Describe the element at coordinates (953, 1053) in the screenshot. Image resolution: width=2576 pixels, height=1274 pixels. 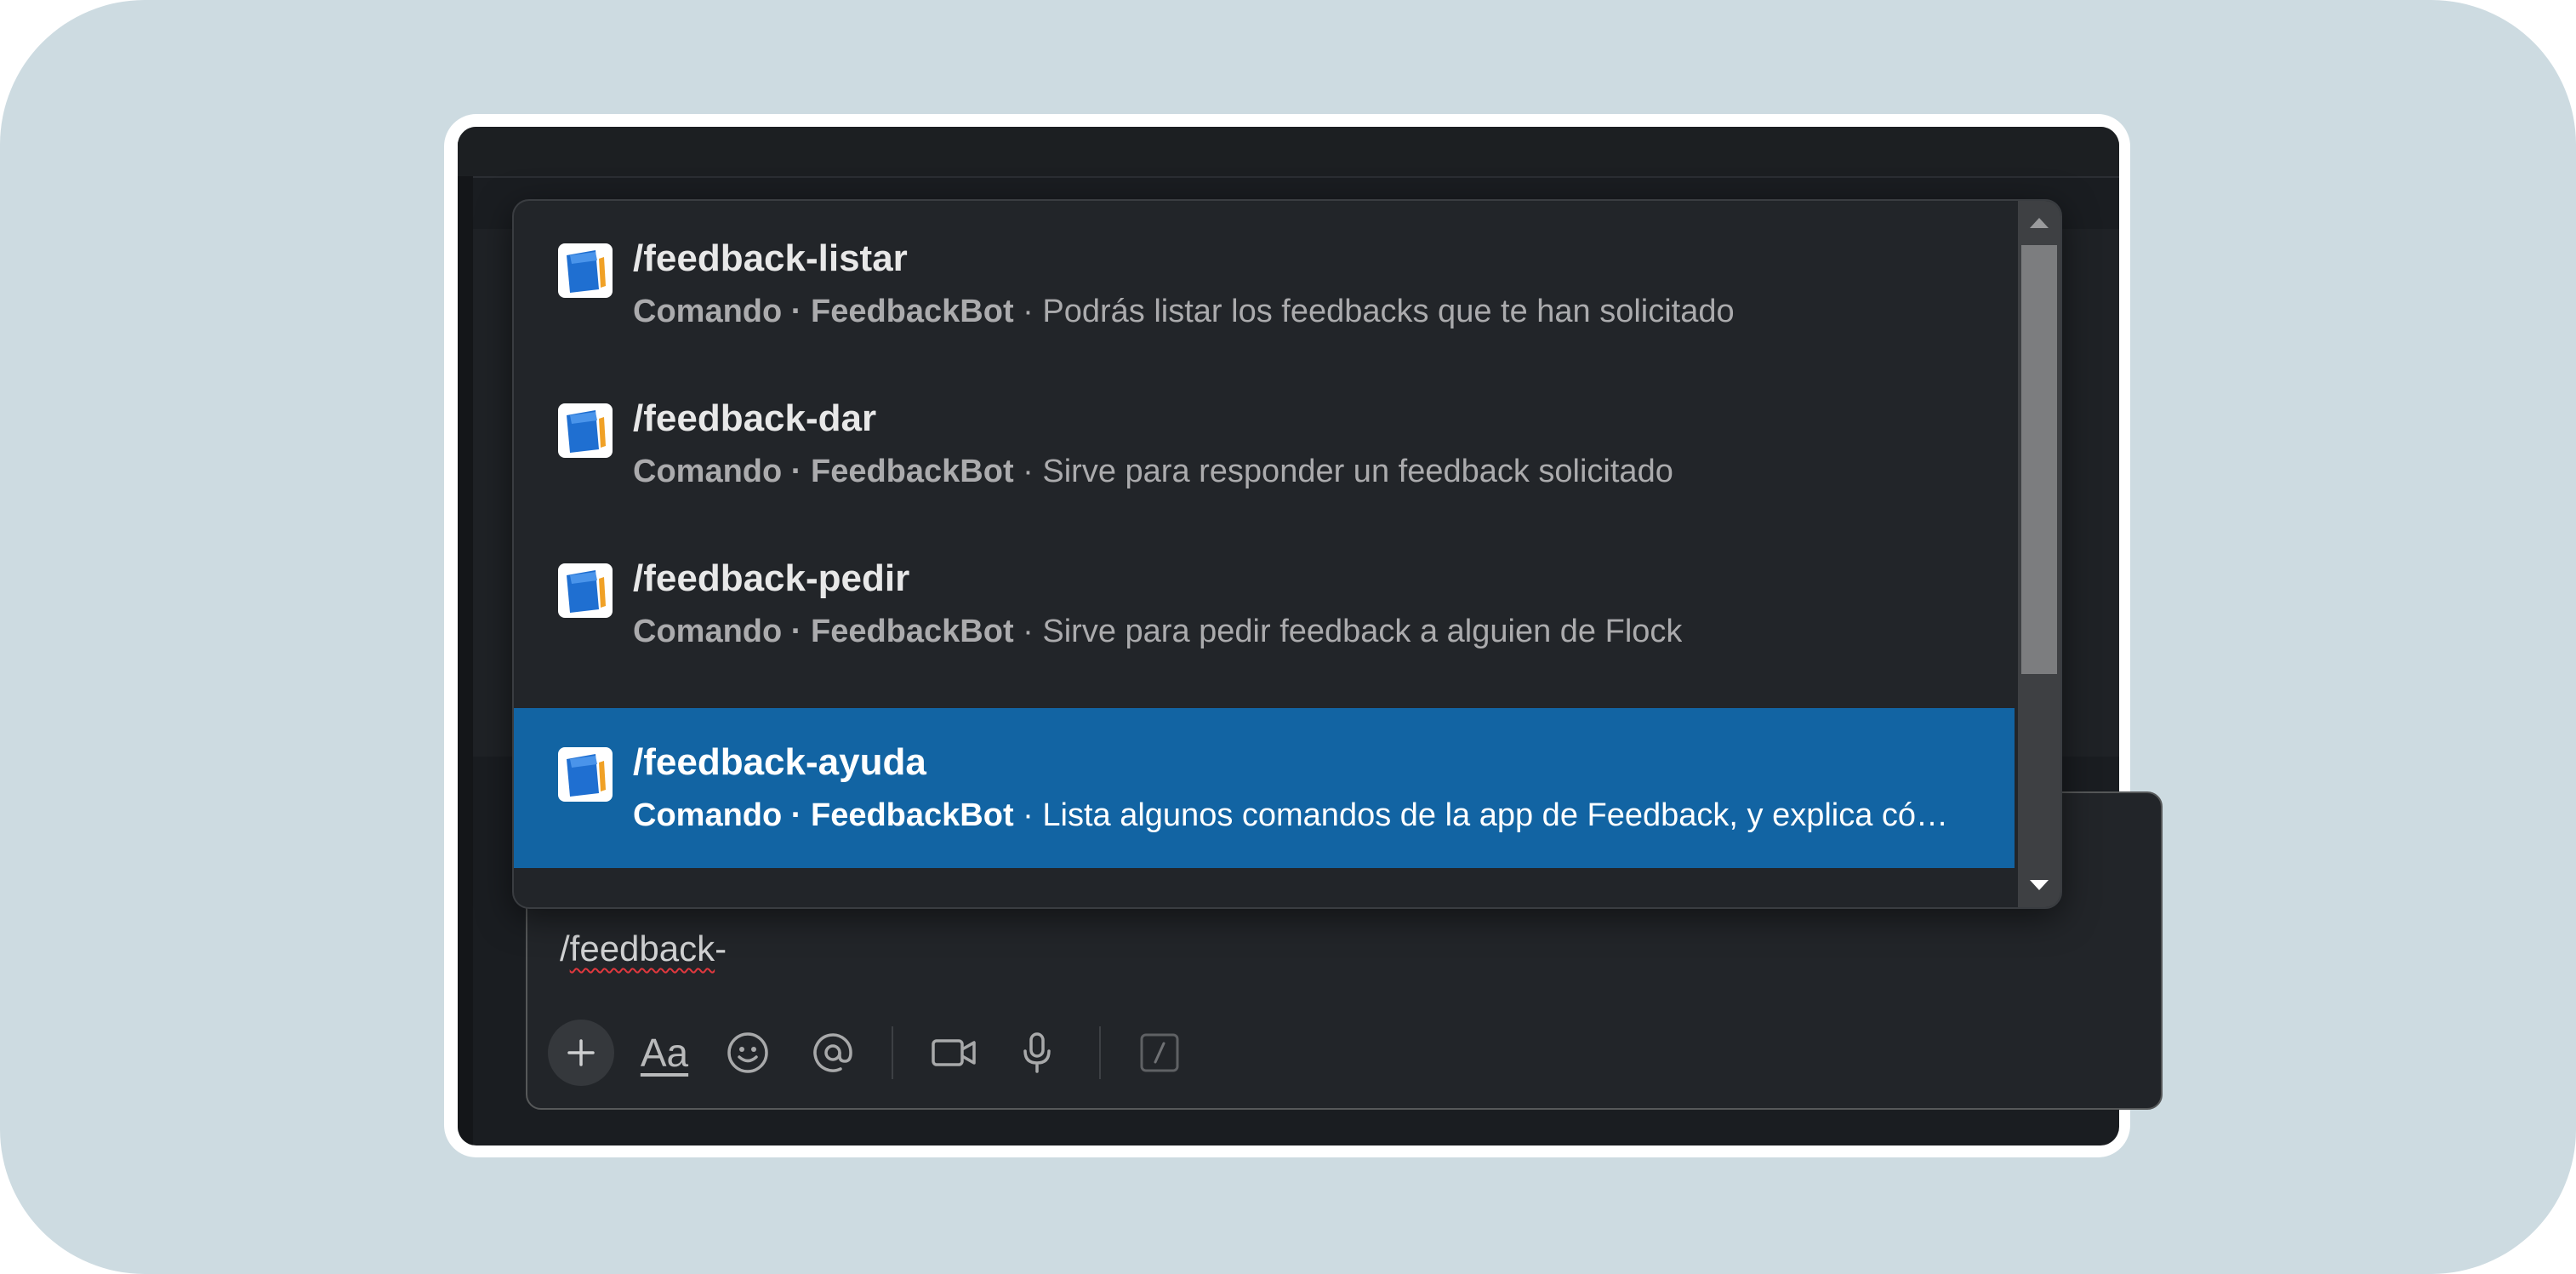
I see `video-icon` at that location.